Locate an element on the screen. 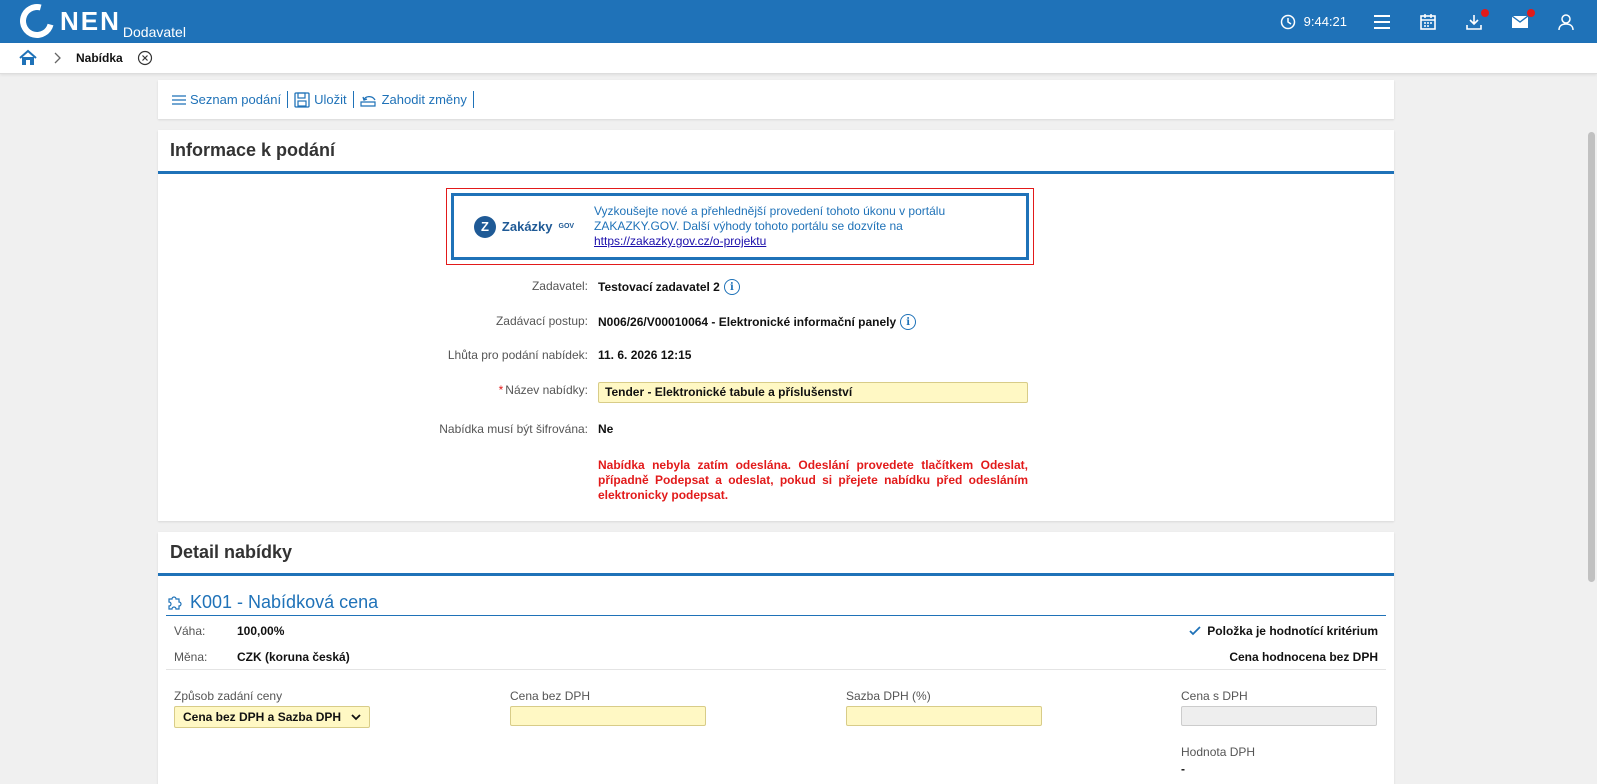  scrollbar-thumb is located at coordinates (1591, 357).